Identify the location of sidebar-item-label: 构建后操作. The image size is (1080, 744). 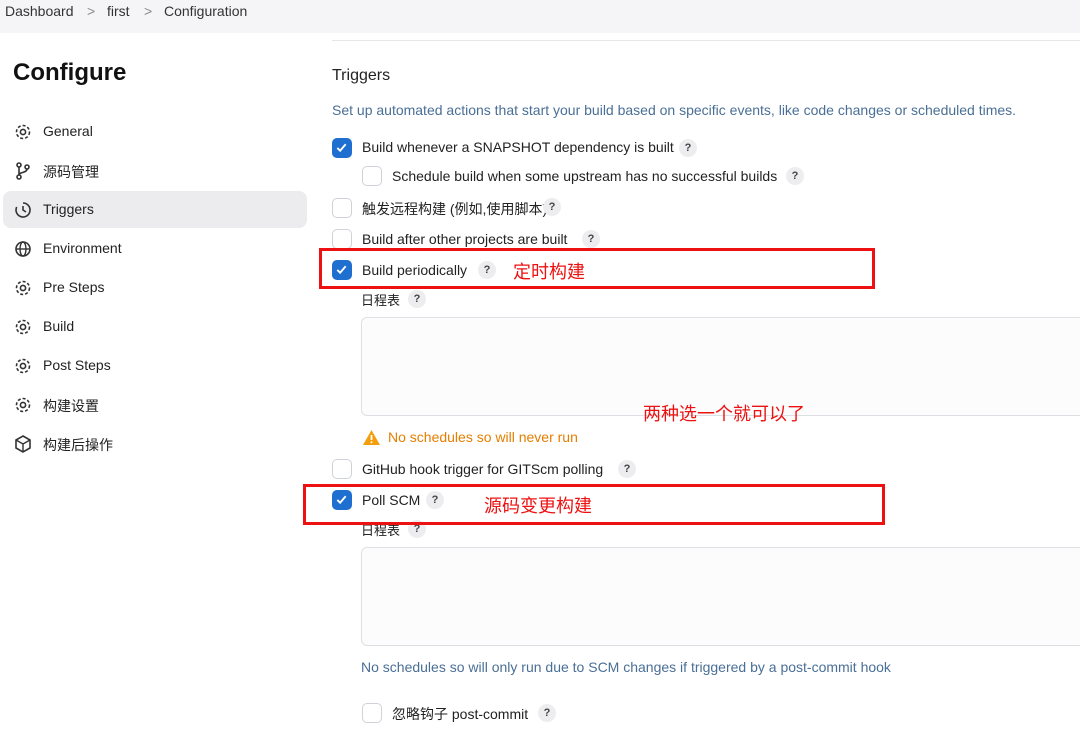
(78, 445).